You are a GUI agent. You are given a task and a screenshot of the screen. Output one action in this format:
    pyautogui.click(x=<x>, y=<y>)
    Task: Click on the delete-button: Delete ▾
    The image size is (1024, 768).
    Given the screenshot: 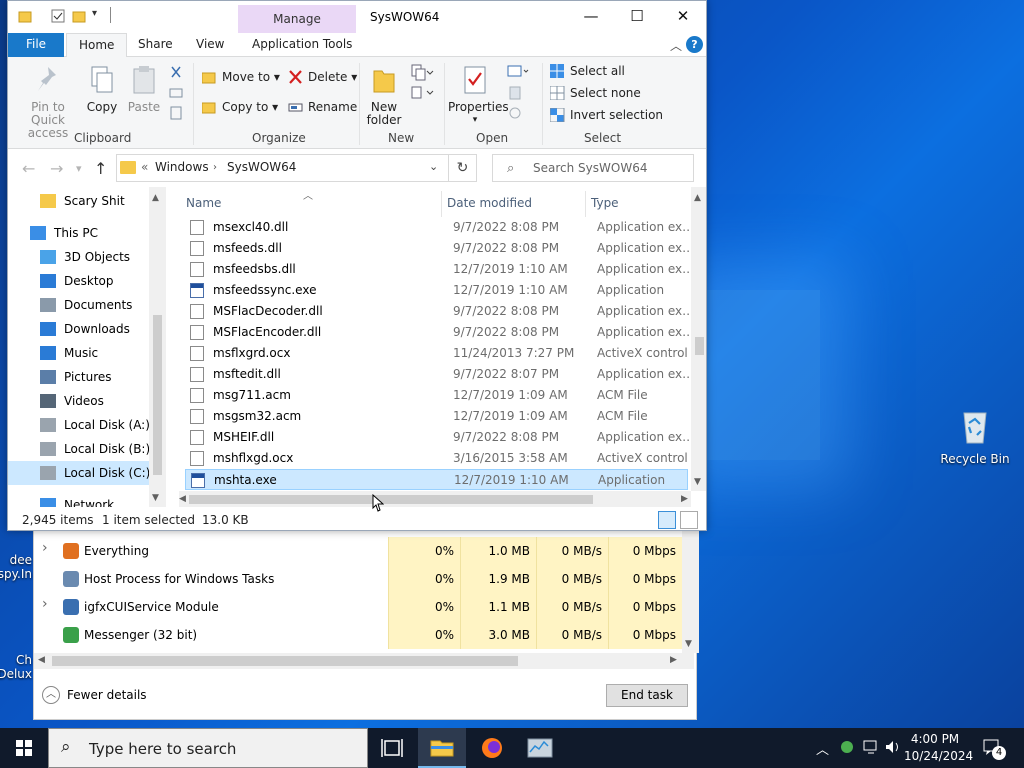 What is the action you would take?
    pyautogui.click(x=322, y=77)
    